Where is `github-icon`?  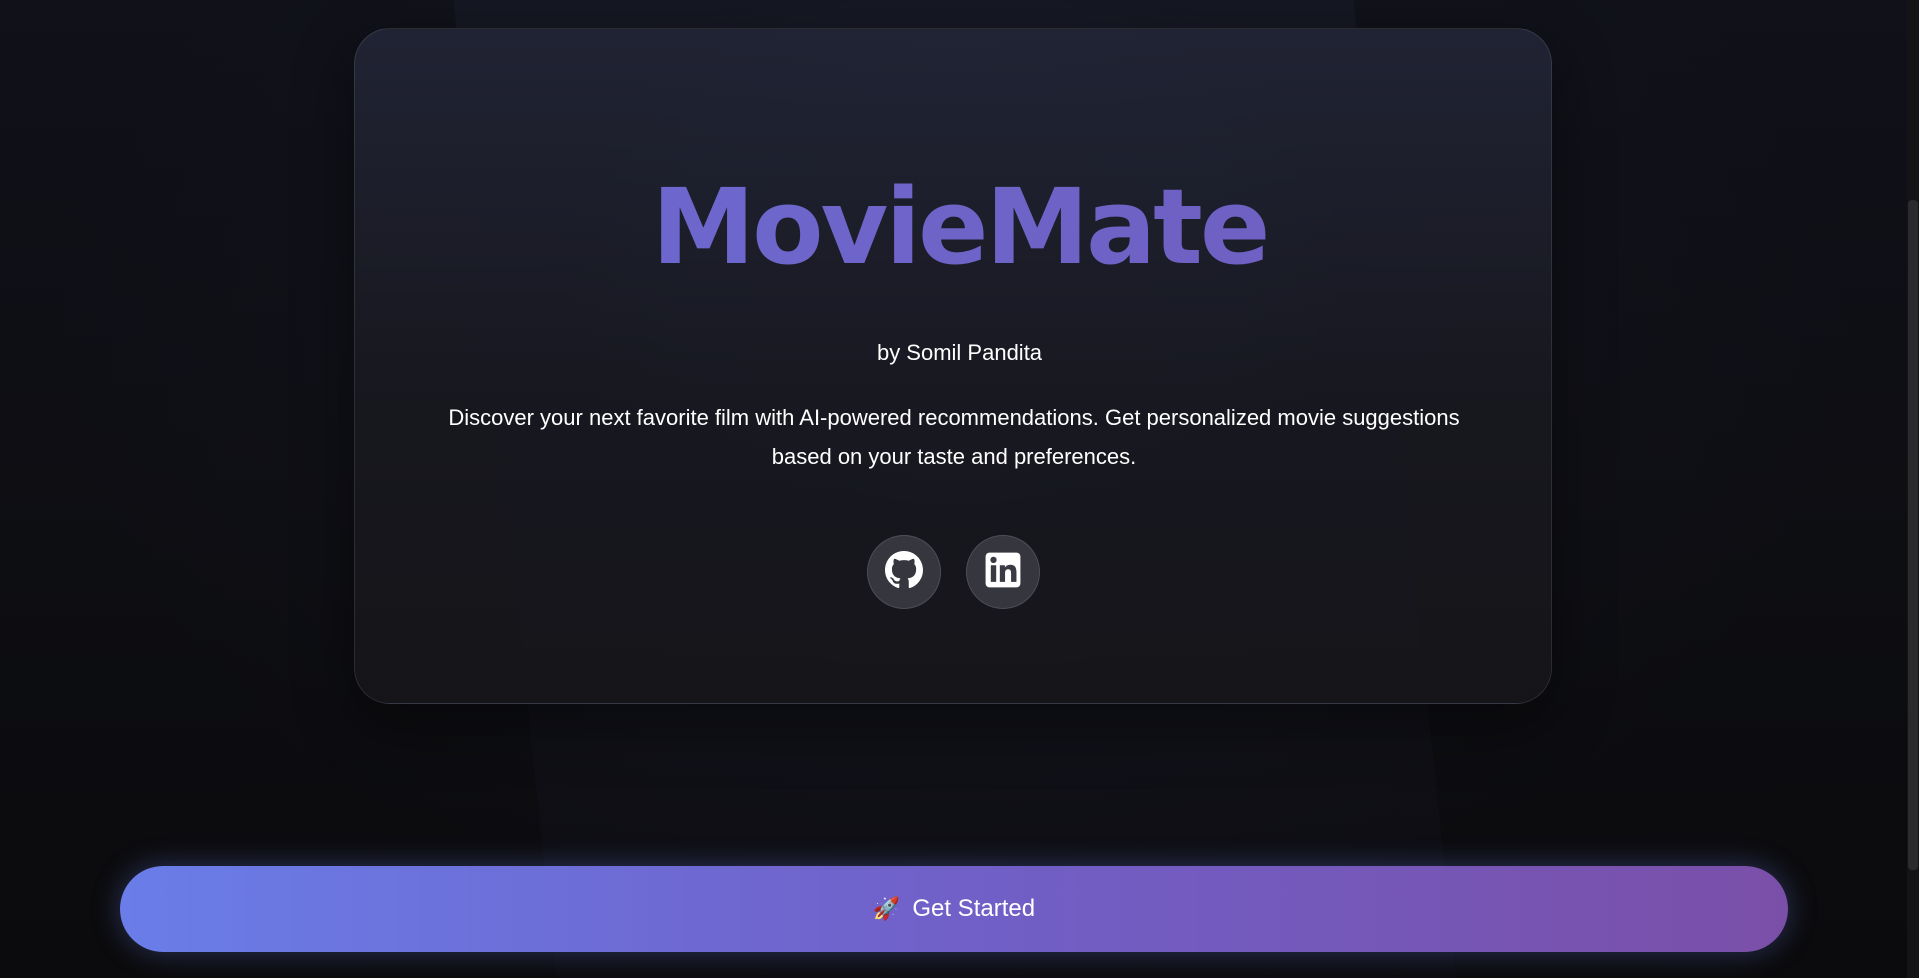 github-icon is located at coordinates (904, 572).